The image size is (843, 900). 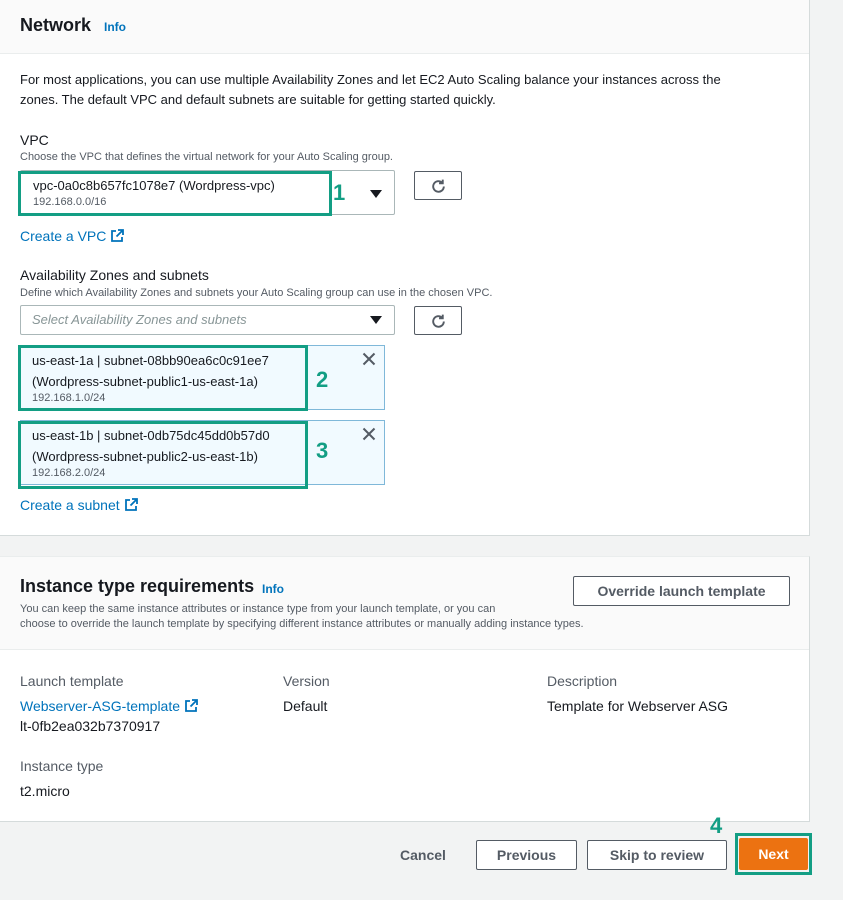 What do you see at coordinates (322, 450) in the screenshot?
I see `annotation-number-3: 3` at bounding box center [322, 450].